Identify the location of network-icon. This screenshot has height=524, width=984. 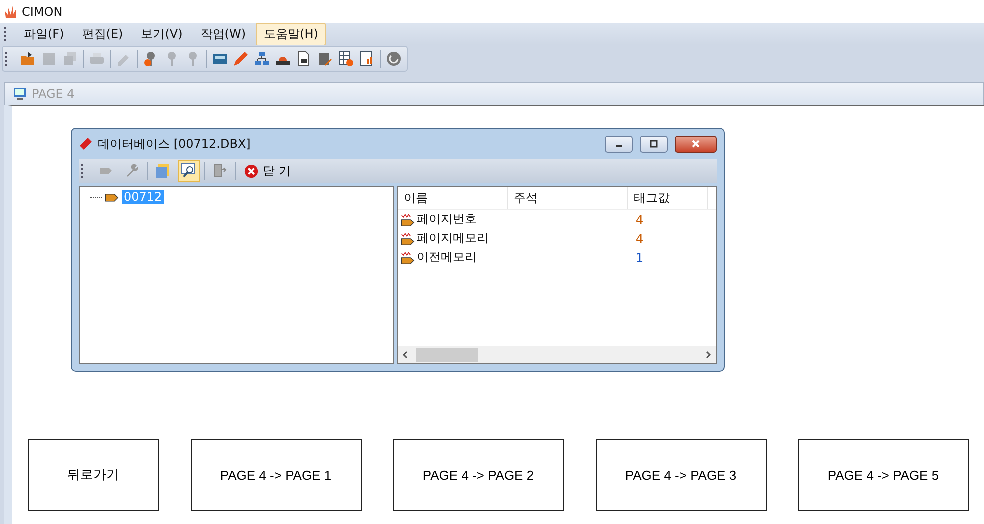
(262, 59).